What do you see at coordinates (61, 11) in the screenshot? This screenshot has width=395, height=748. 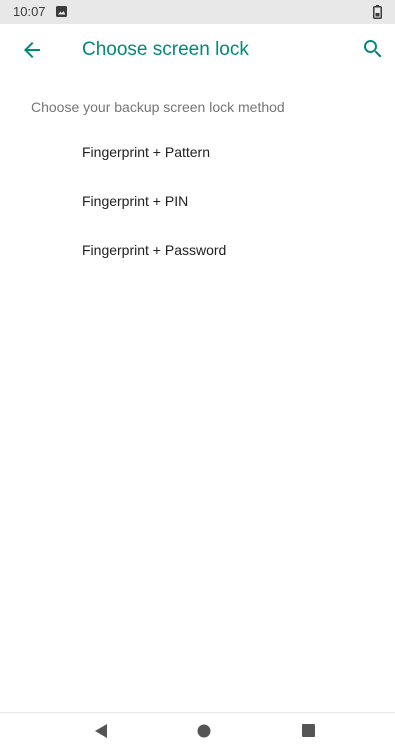 I see `image-icon` at bounding box center [61, 11].